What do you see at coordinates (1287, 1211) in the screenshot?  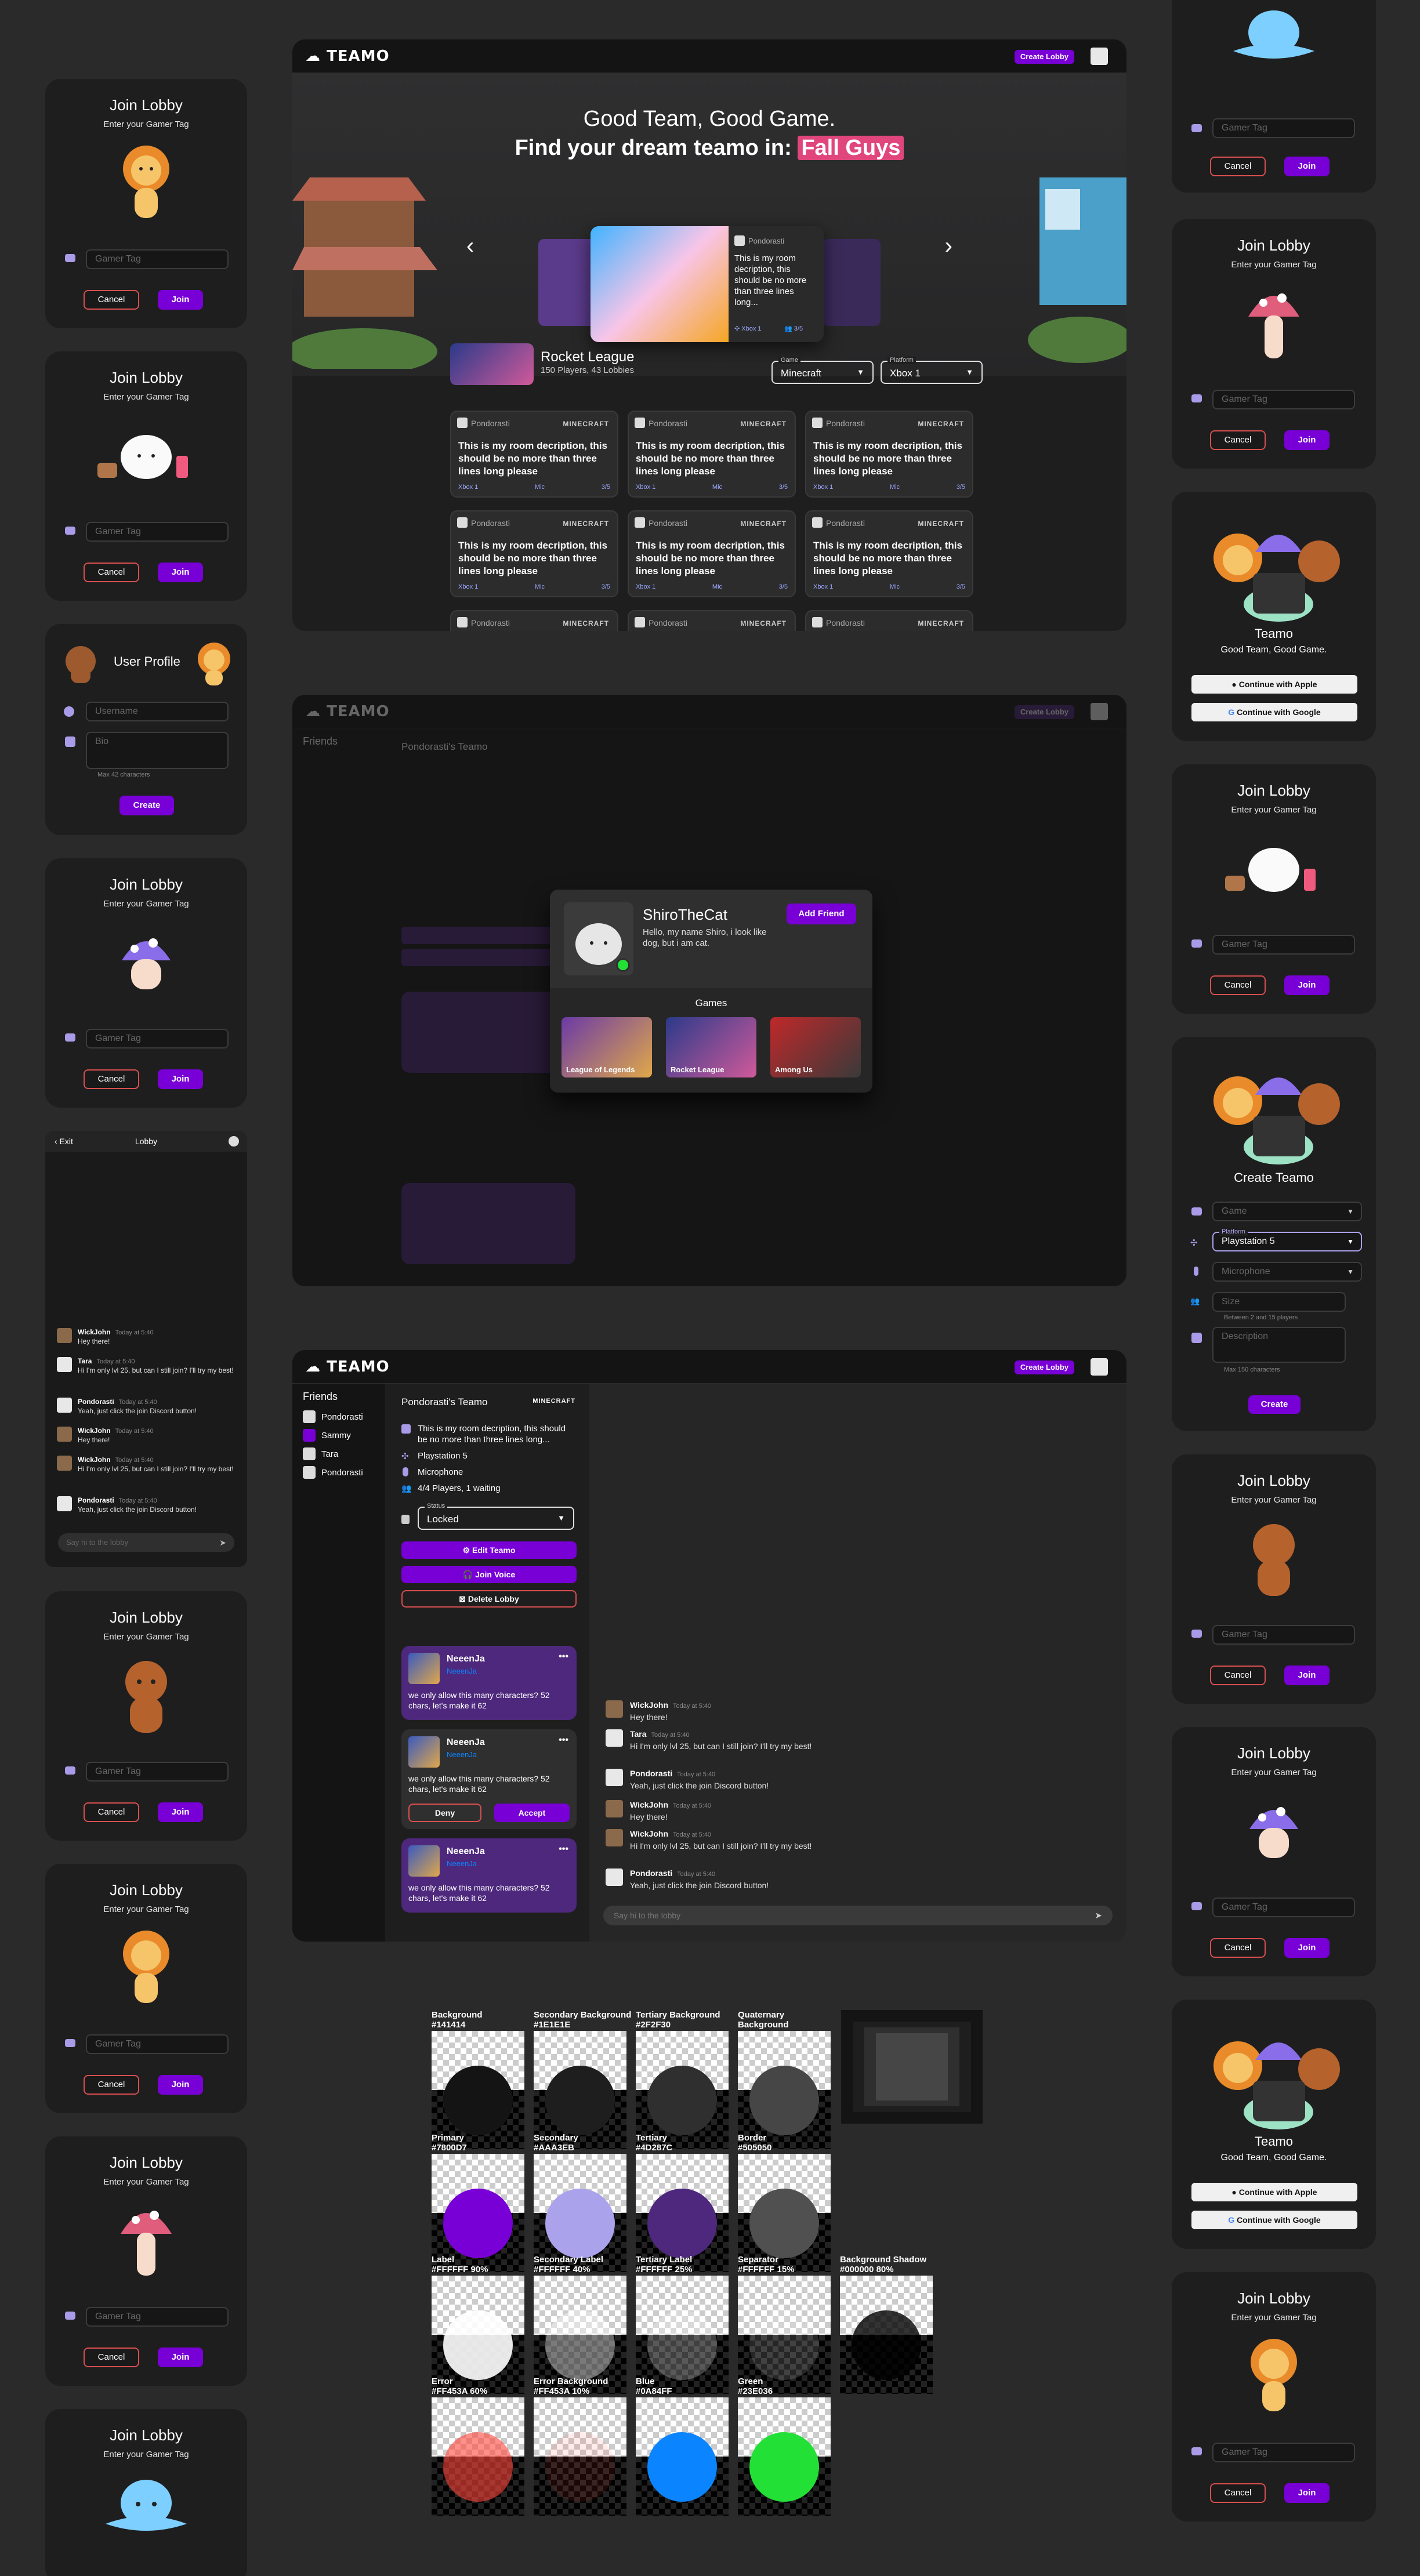 I see `game-select: Game ▼` at bounding box center [1287, 1211].